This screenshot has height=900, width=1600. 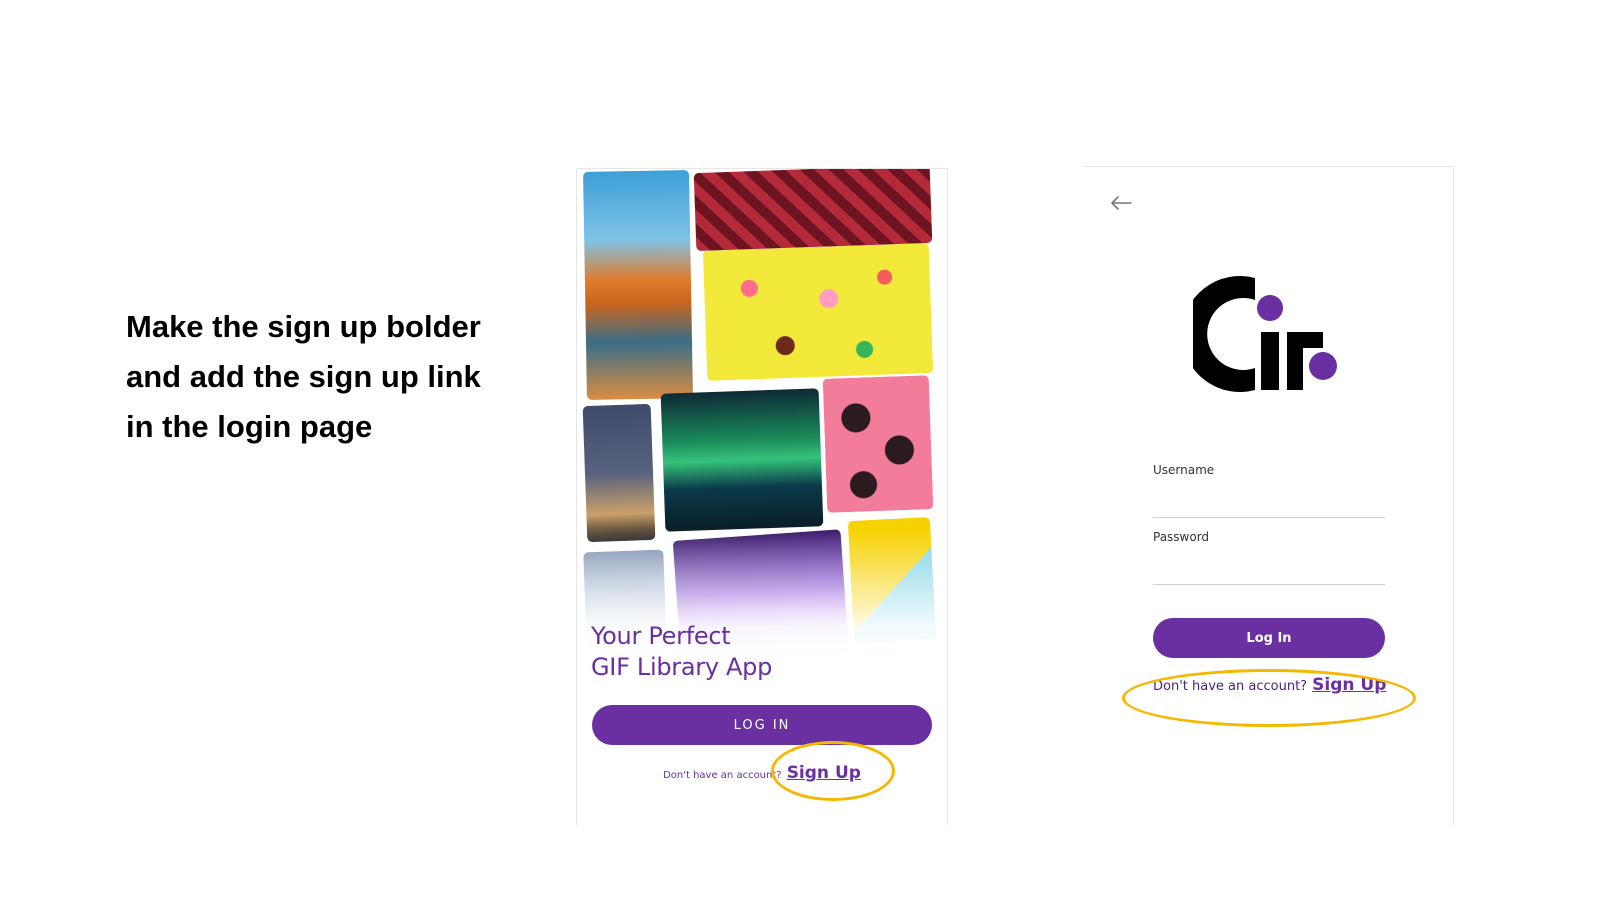 I want to click on username-input, so click(x=1269, y=505).